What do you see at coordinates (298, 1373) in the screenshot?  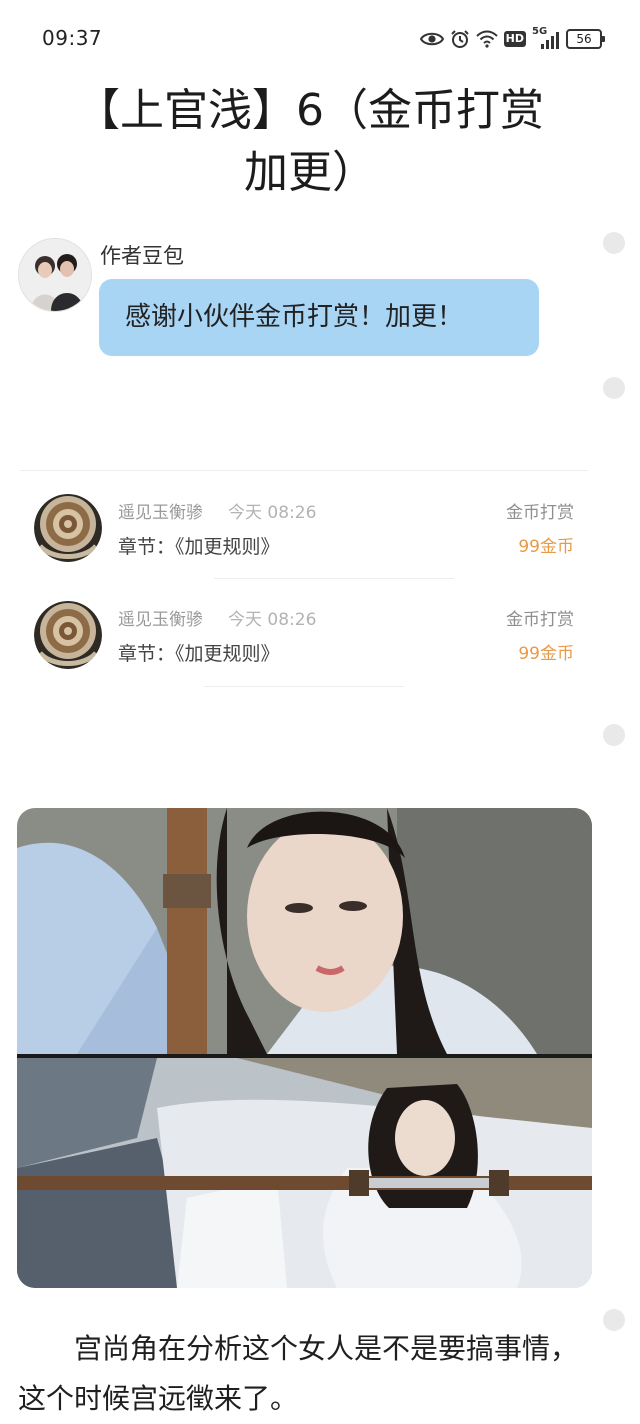 I see `article-paragraph: 宫尚角在分析这个女人是不是要搞事情，这个时候宫远徵来了。` at bounding box center [298, 1373].